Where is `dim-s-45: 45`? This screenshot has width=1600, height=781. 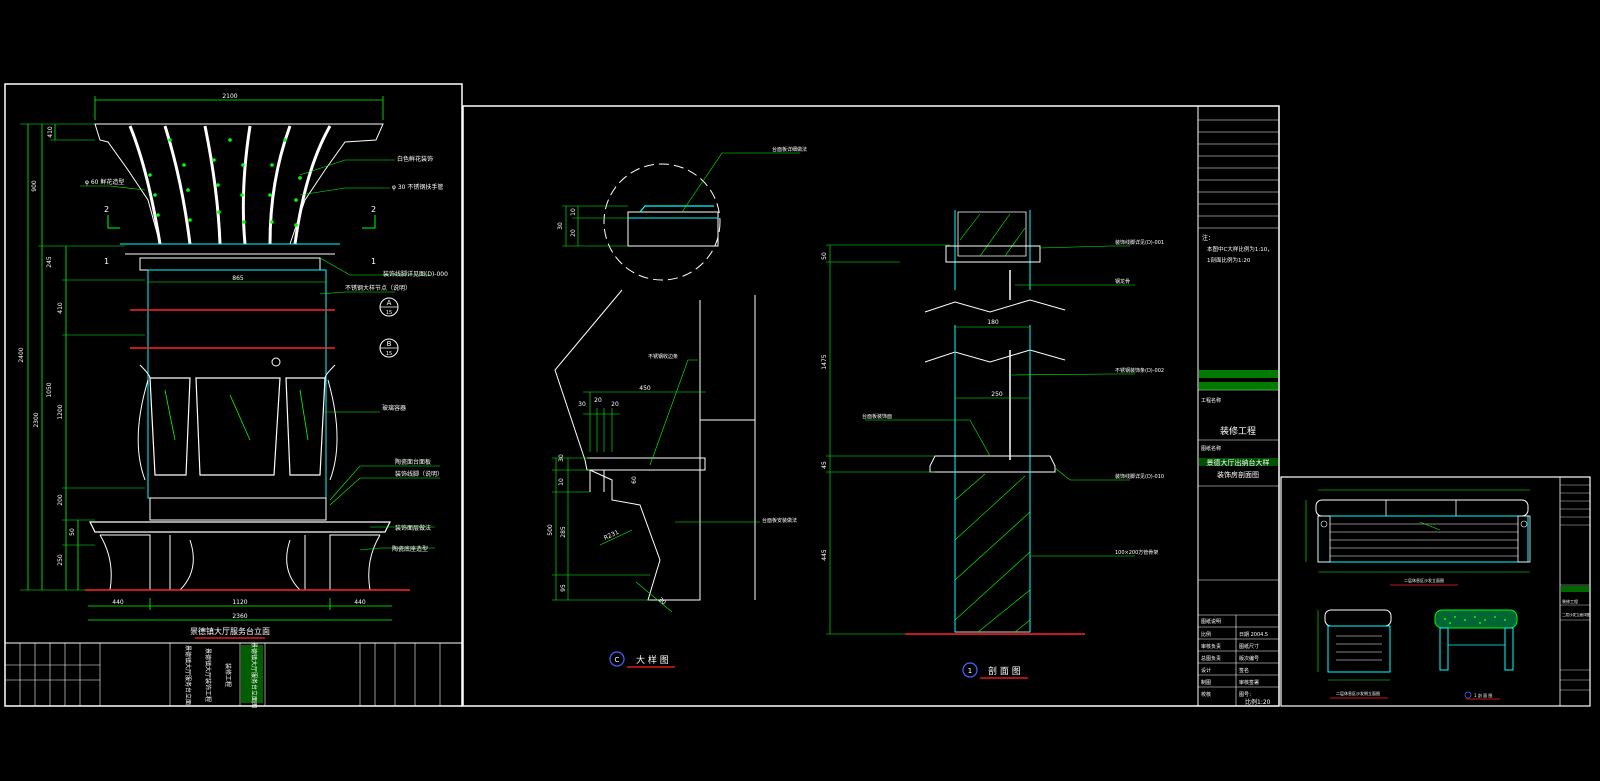 dim-s-45: 45 is located at coordinates (824, 465).